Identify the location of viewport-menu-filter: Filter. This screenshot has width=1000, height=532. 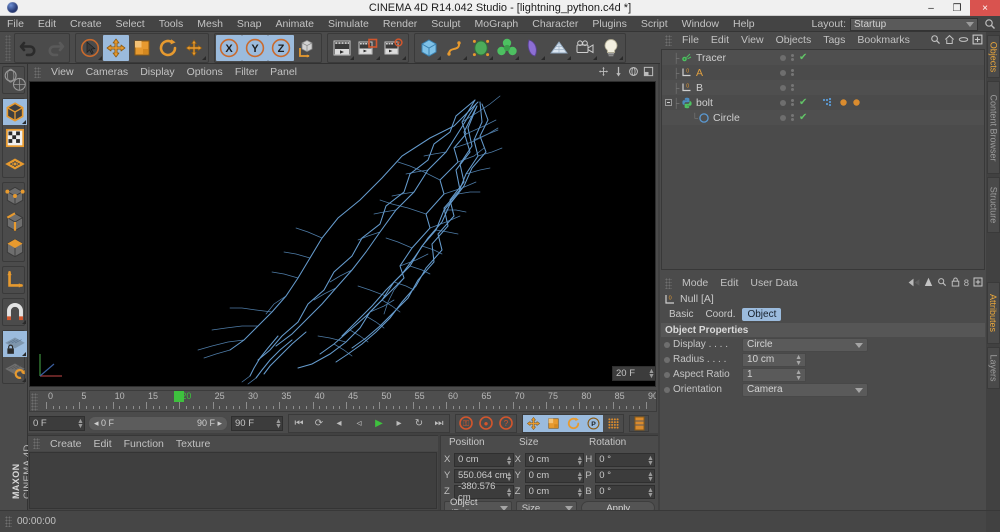
(246, 72).